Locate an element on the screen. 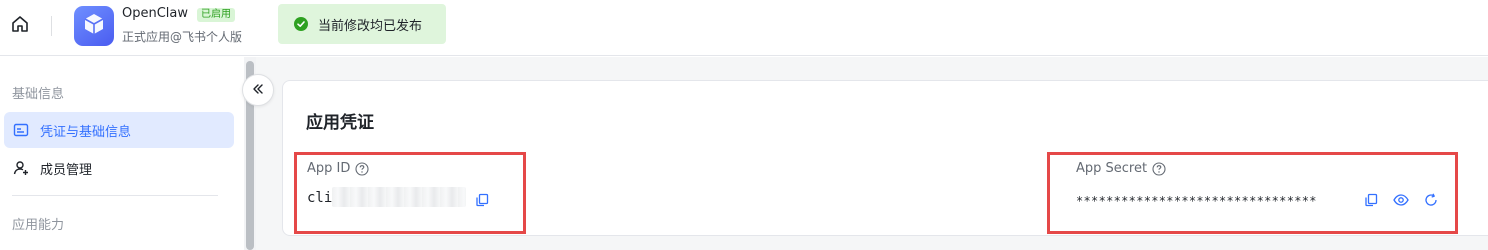  app-logo is located at coordinates (94, 26).